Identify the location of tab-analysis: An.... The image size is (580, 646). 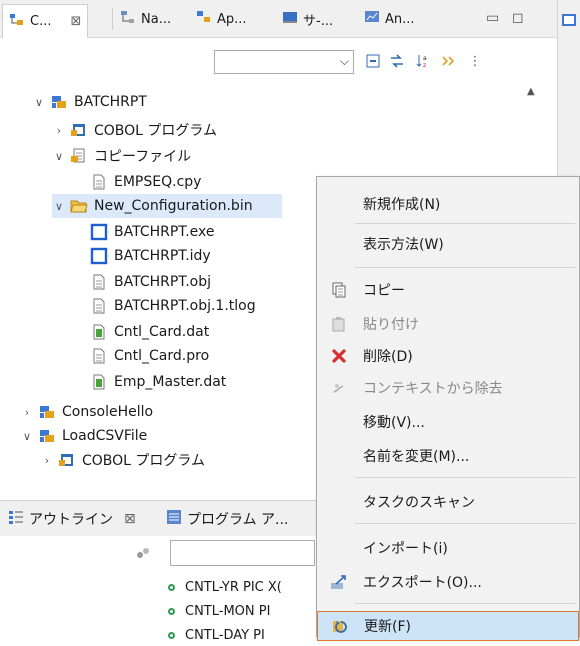
(389, 19).